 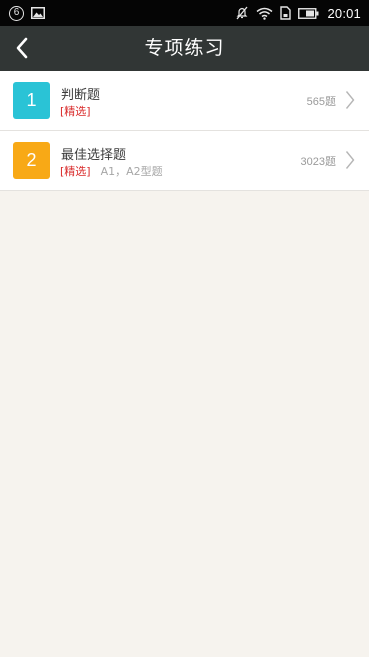 I want to click on item-number-badge: 1, so click(x=31, y=100).